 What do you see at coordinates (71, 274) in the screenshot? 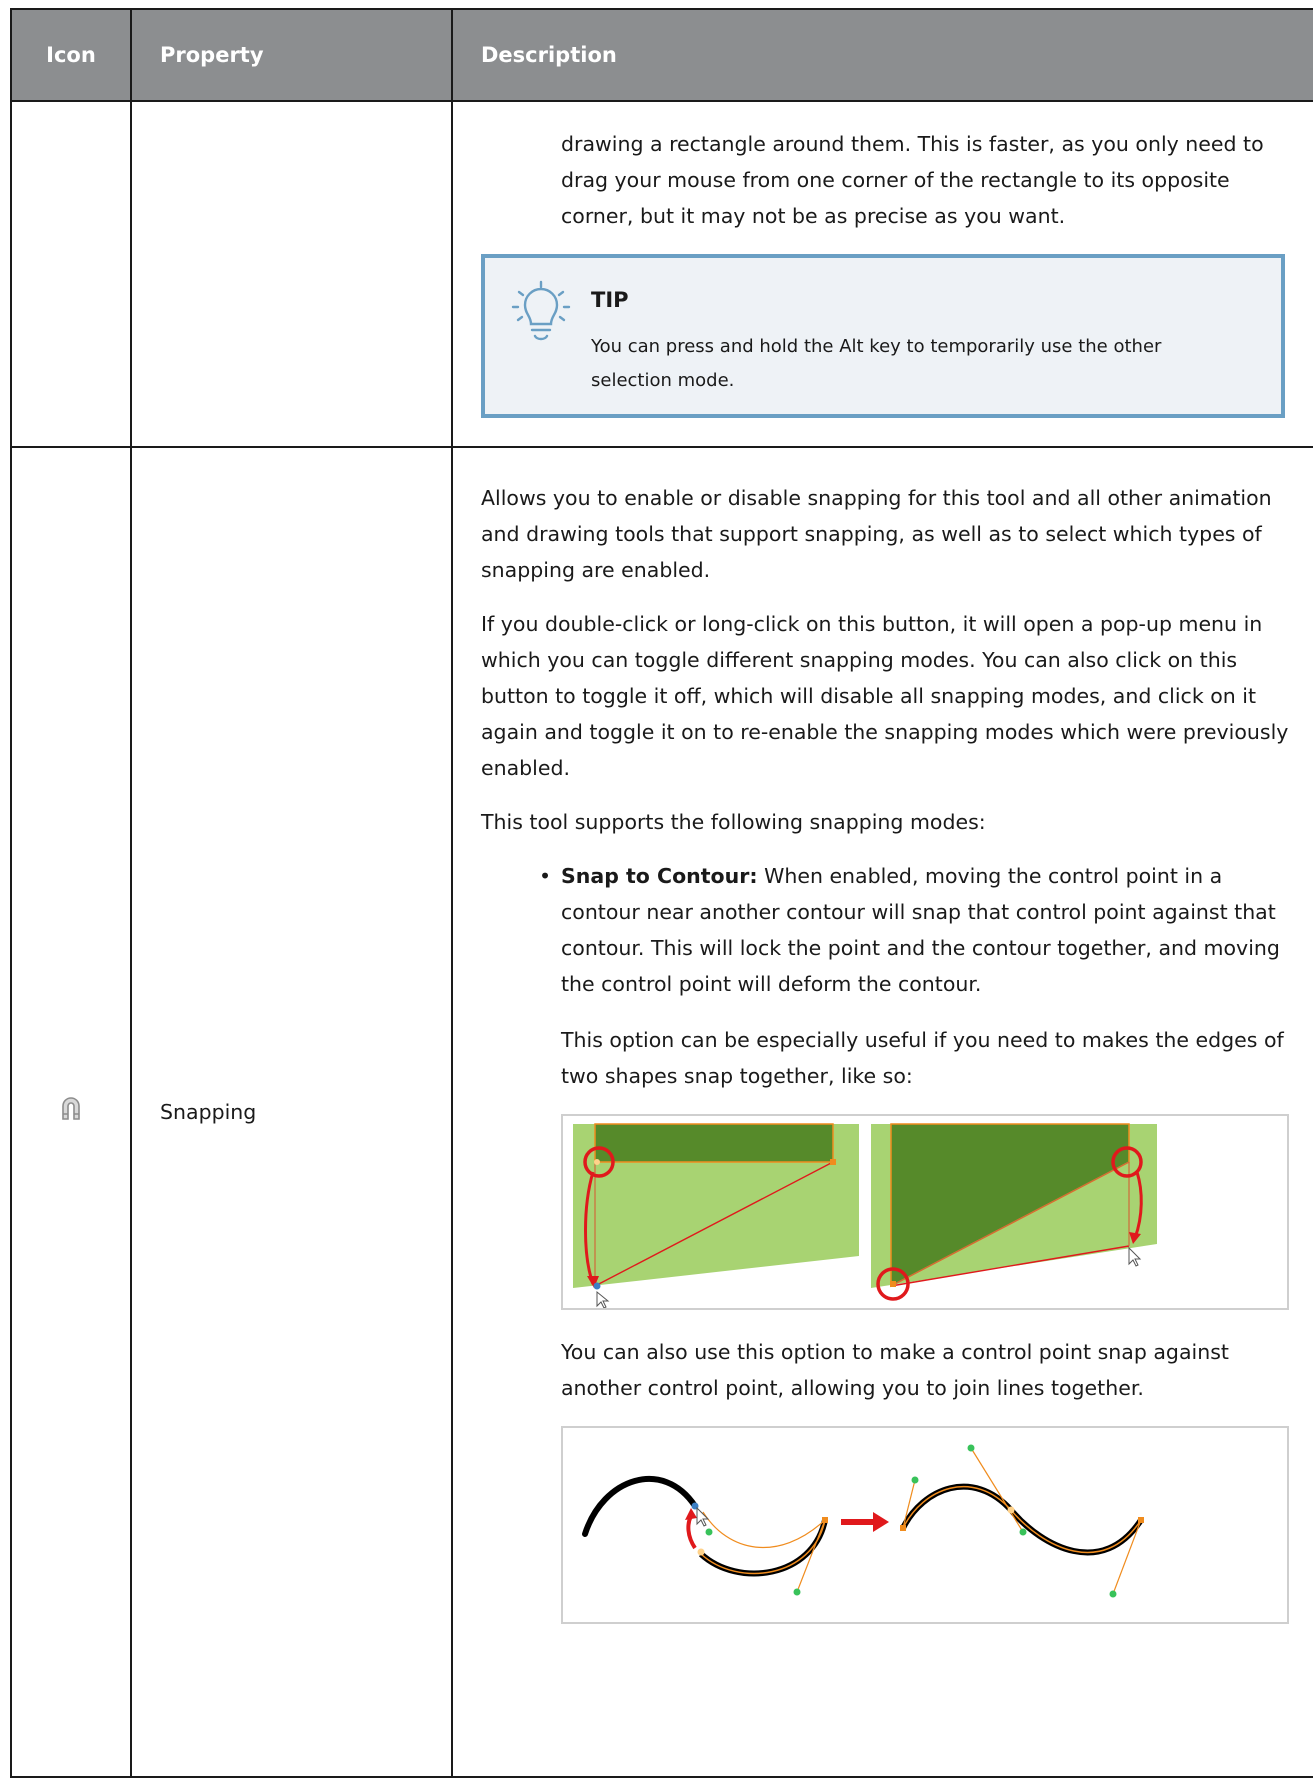
I see `icon-cell-empty` at bounding box center [71, 274].